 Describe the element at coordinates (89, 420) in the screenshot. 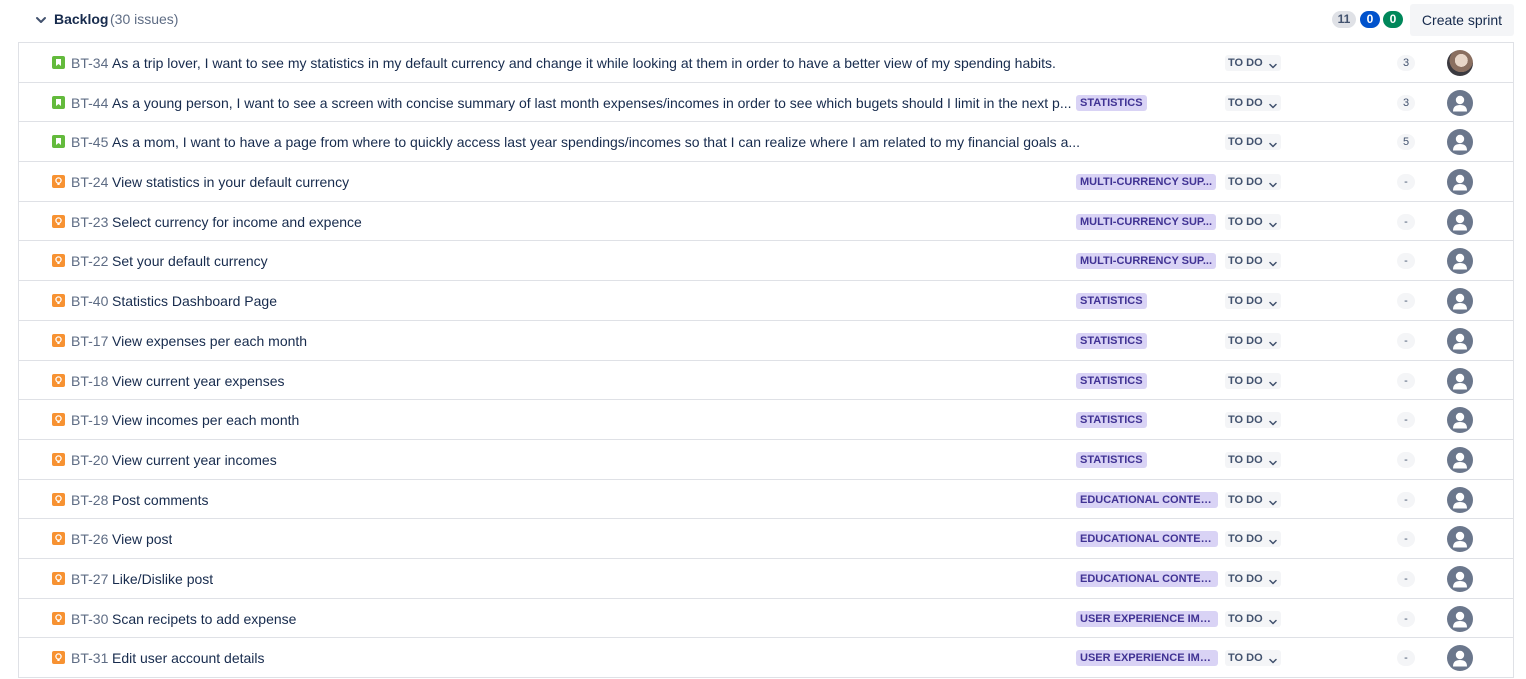

I see `issue-key: BT-19` at that location.